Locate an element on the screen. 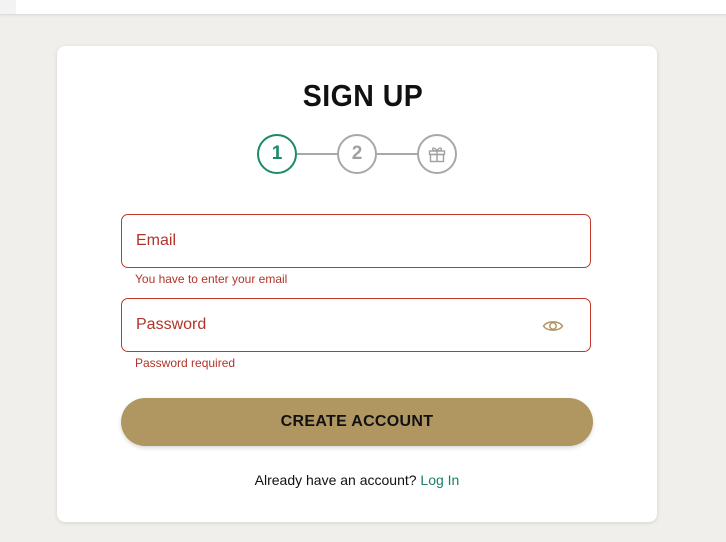 The height and width of the screenshot is (542, 726). email-field is located at coordinates (356, 241).